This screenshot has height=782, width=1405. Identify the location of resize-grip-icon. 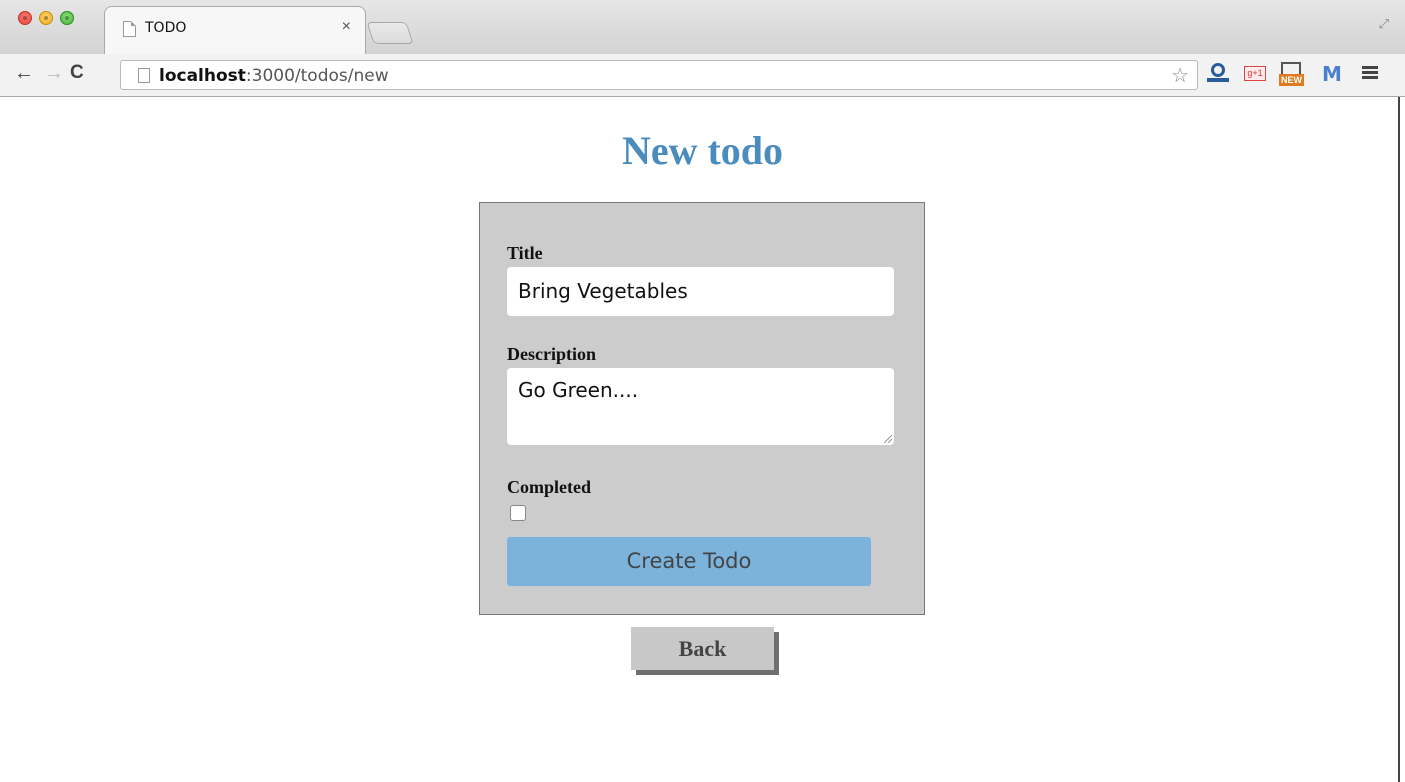
(888, 439).